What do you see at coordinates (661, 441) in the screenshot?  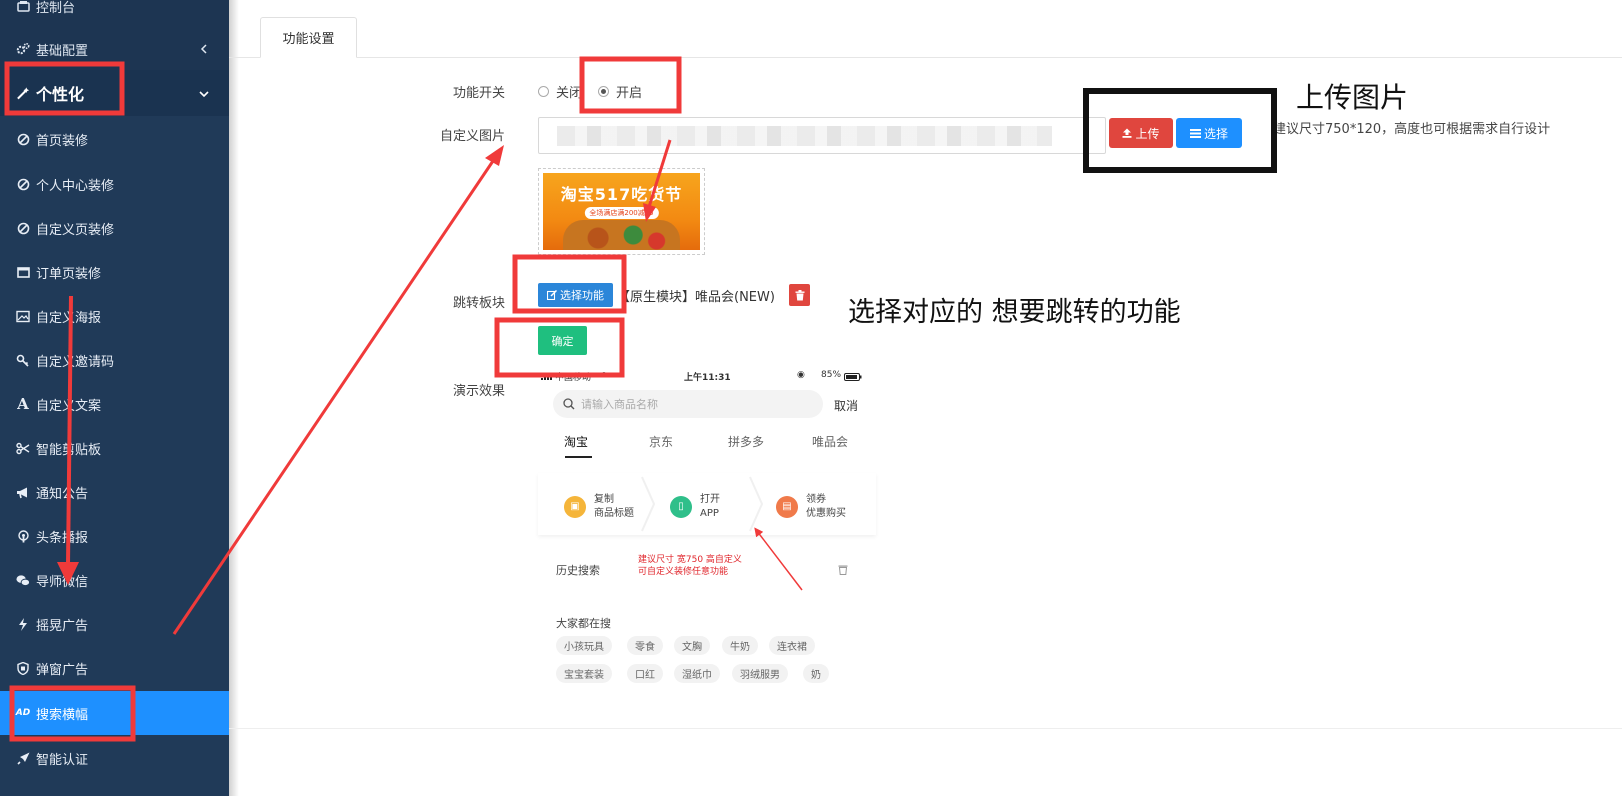 I see `phone-tab-jd: 京东` at bounding box center [661, 441].